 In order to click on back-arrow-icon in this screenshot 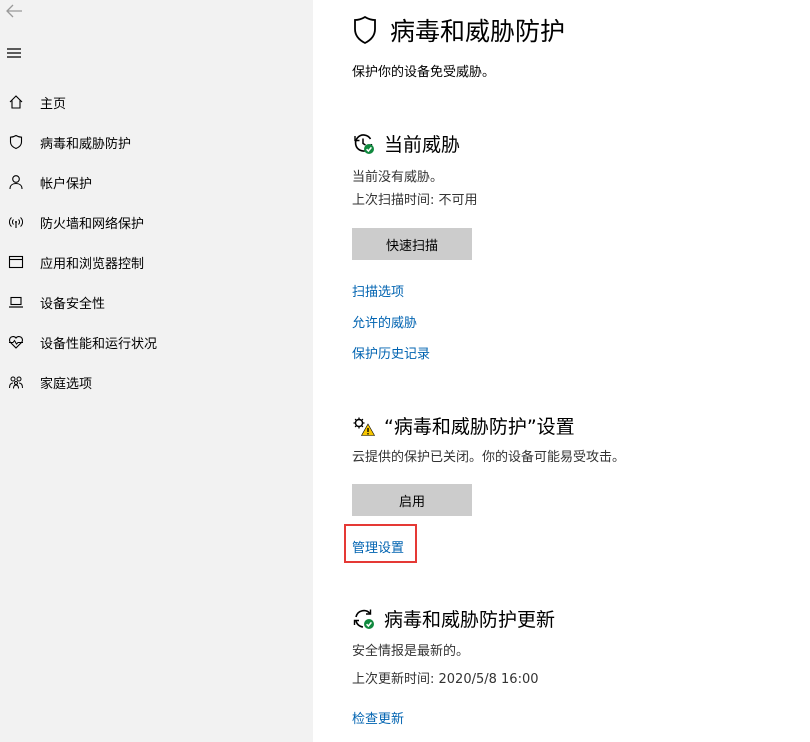, I will do `click(14, 11)`.